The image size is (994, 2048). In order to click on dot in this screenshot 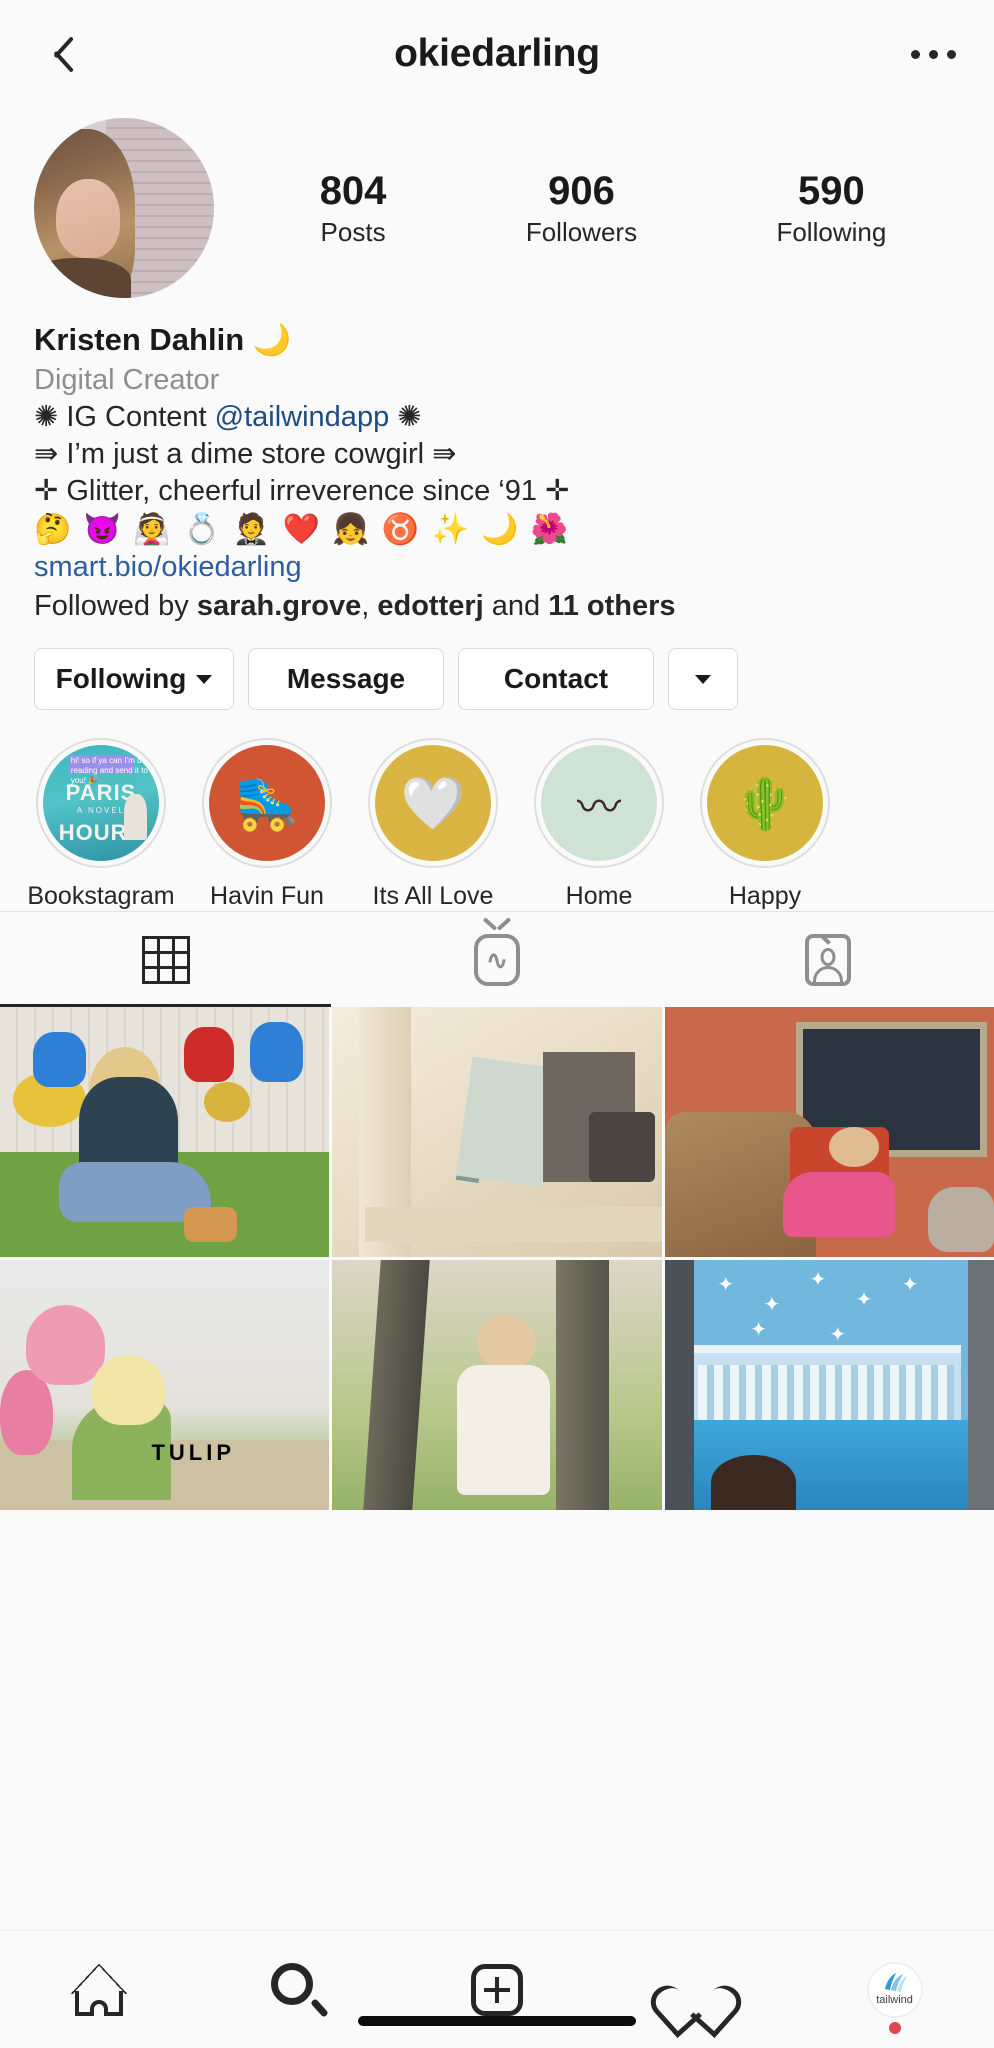, I will do `click(933, 54)`.